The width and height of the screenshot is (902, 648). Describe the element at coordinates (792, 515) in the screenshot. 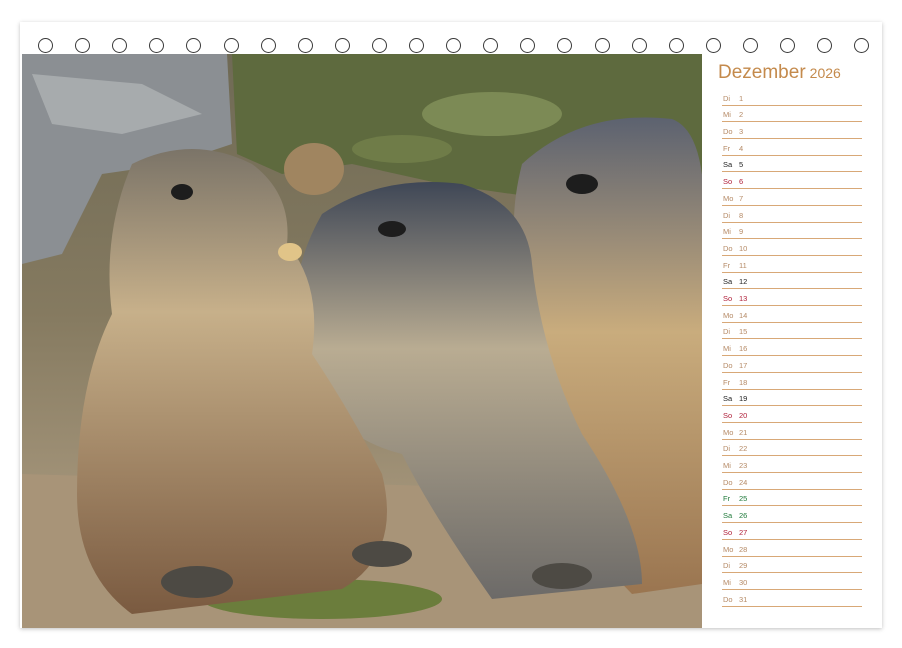

I see `day-row: Sa 26` at that location.